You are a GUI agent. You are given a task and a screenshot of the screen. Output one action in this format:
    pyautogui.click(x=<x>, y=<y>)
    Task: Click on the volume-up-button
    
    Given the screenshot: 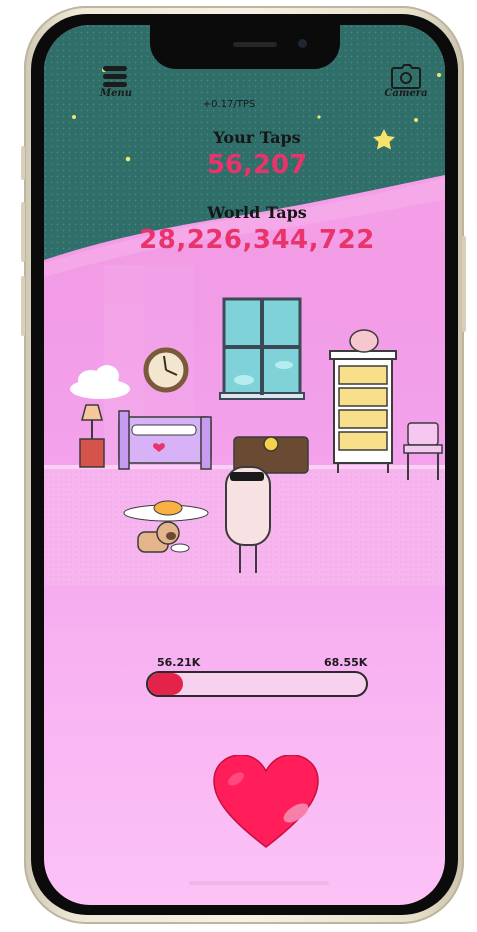 What is the action you would take?
    pyautogui.click(x=23, y=232)
    